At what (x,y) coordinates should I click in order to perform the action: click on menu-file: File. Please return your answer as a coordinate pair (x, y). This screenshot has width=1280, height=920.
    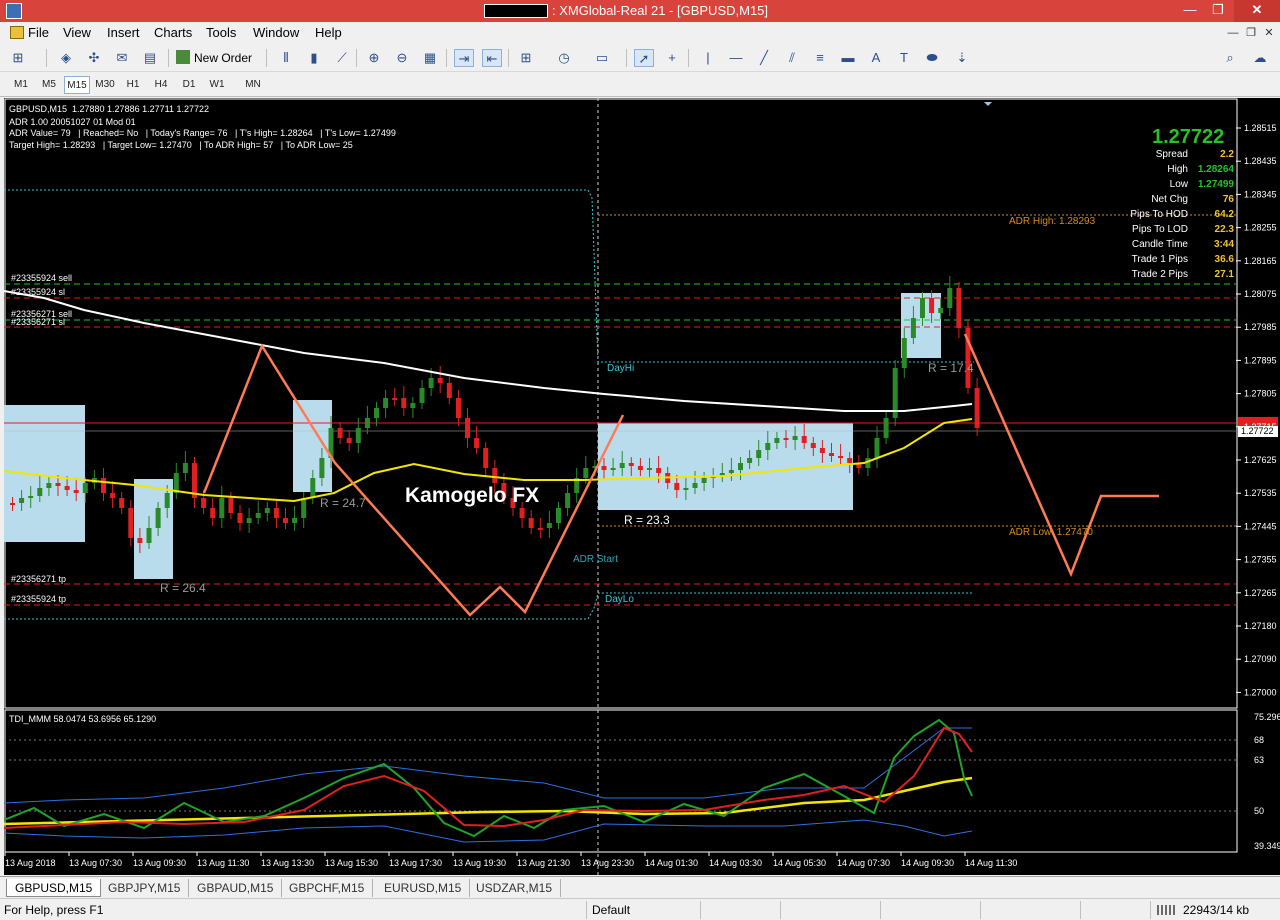
    Looking at the image, I should click on (38, 32).